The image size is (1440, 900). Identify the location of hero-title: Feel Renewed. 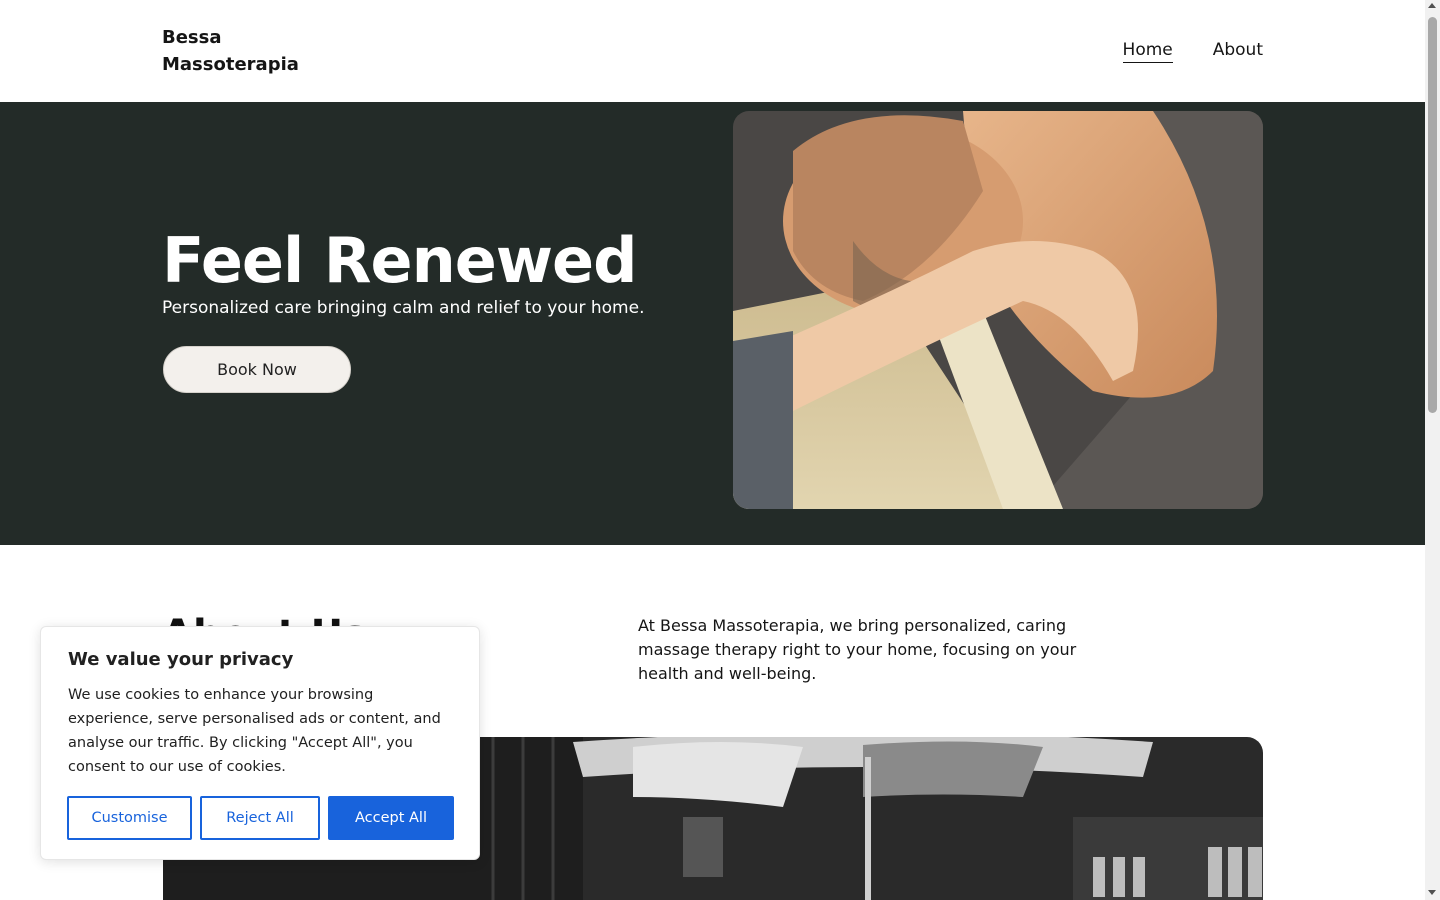
(399, 260).